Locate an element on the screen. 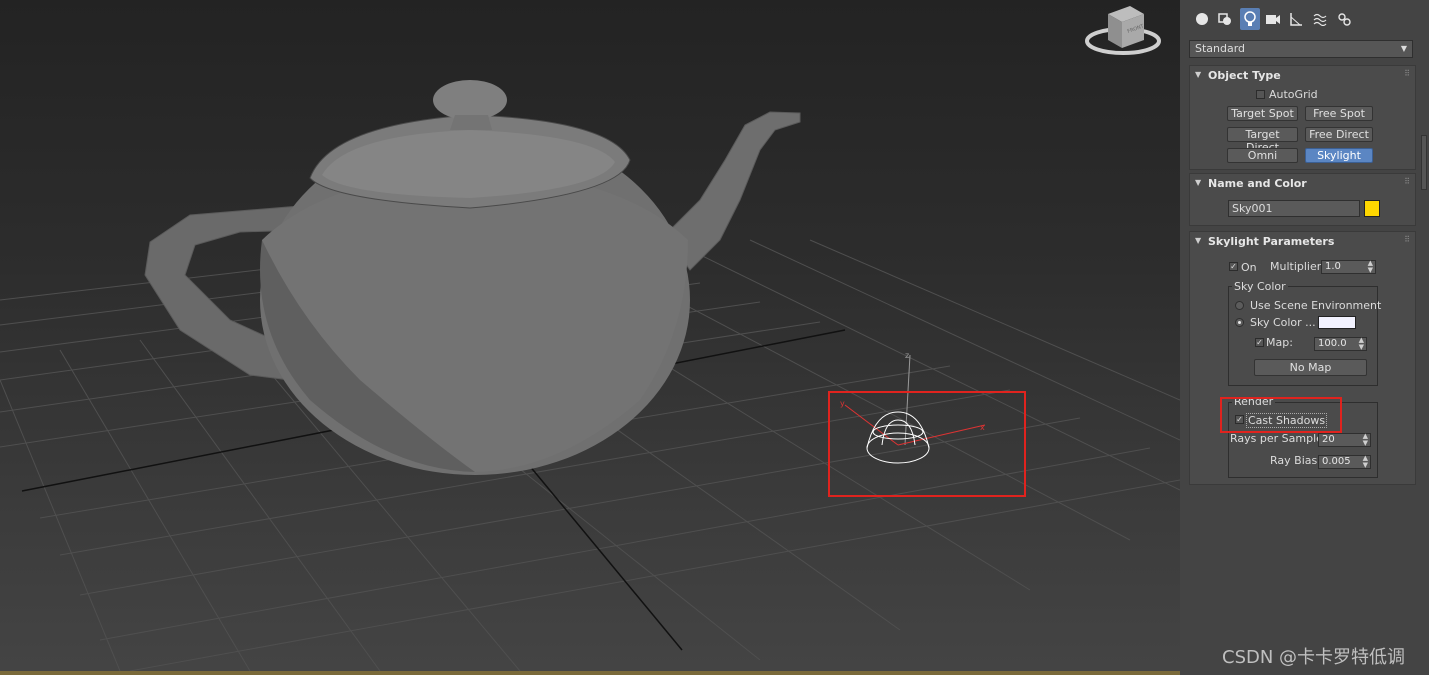 The height and width of the screenshot is (675, 1429). lights-icon is located at coordinates (1250, 18).